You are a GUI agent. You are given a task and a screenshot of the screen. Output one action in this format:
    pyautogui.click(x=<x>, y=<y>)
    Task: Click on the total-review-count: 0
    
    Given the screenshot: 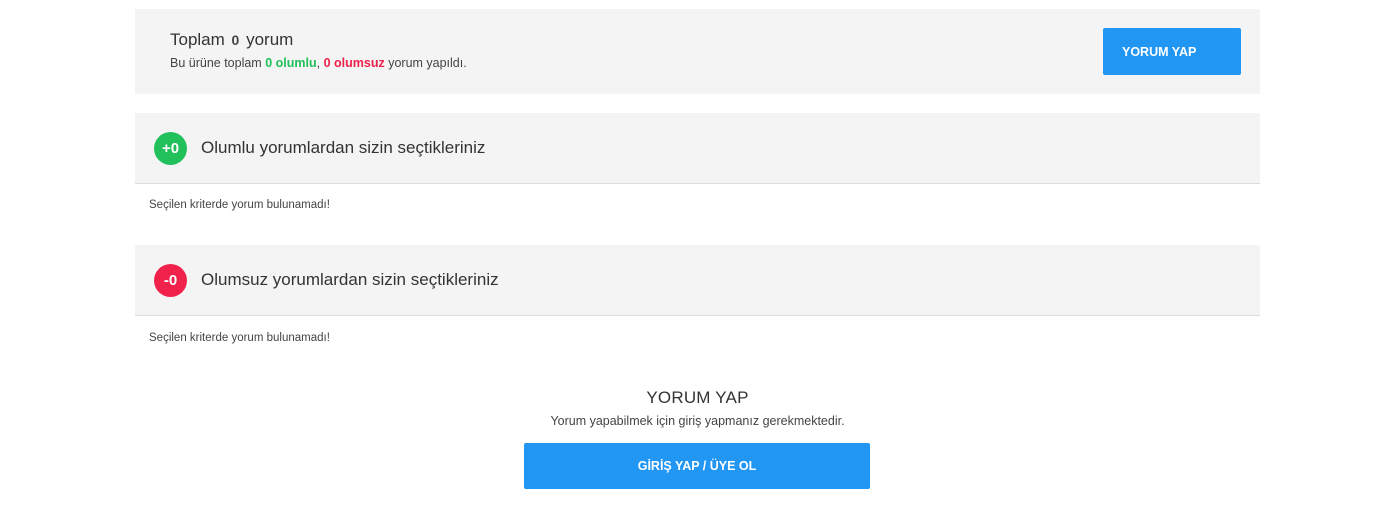 What is the action you would take?
    pyautogui.click(x=235, y=40)
    